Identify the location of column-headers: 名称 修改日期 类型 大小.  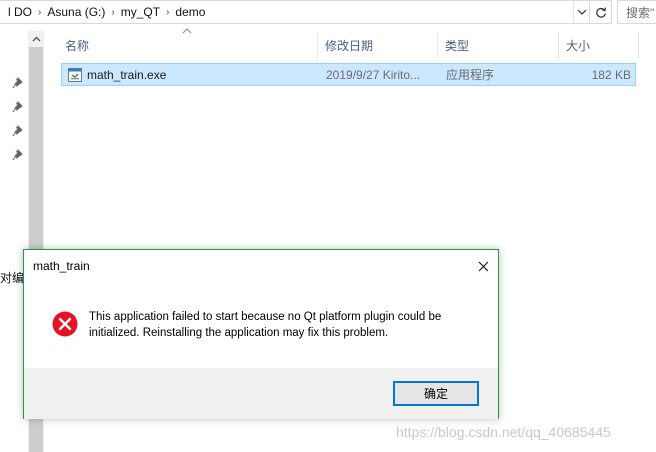
(353, 45).